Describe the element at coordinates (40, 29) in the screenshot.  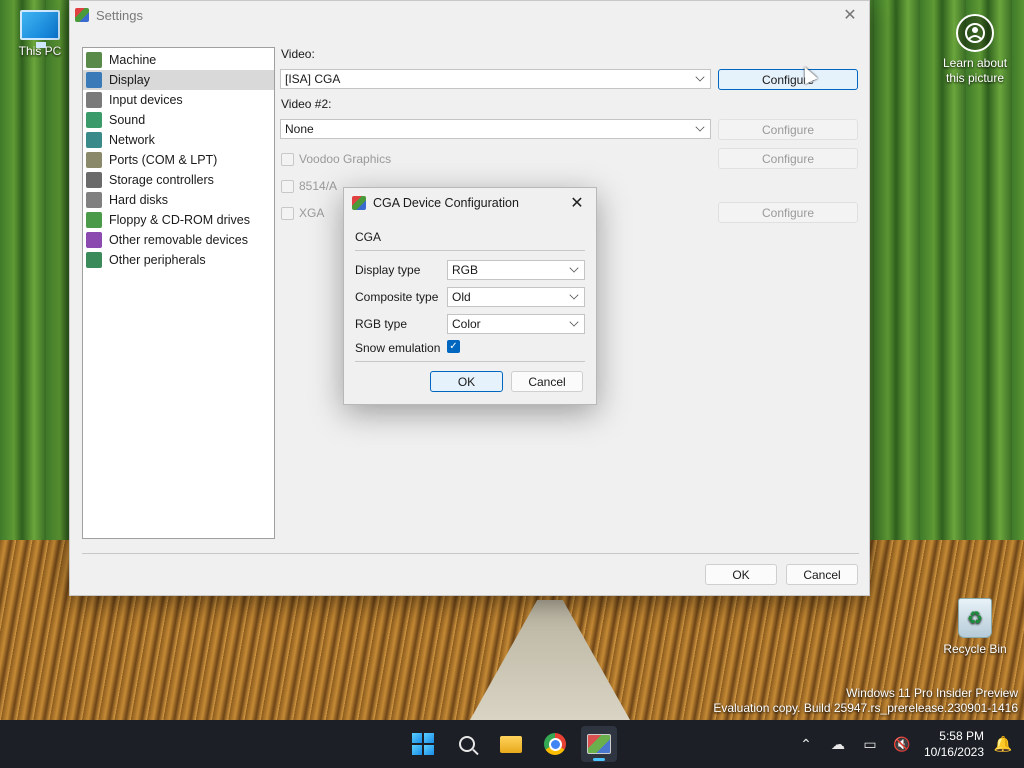
I see `monitor-icon` at that location.